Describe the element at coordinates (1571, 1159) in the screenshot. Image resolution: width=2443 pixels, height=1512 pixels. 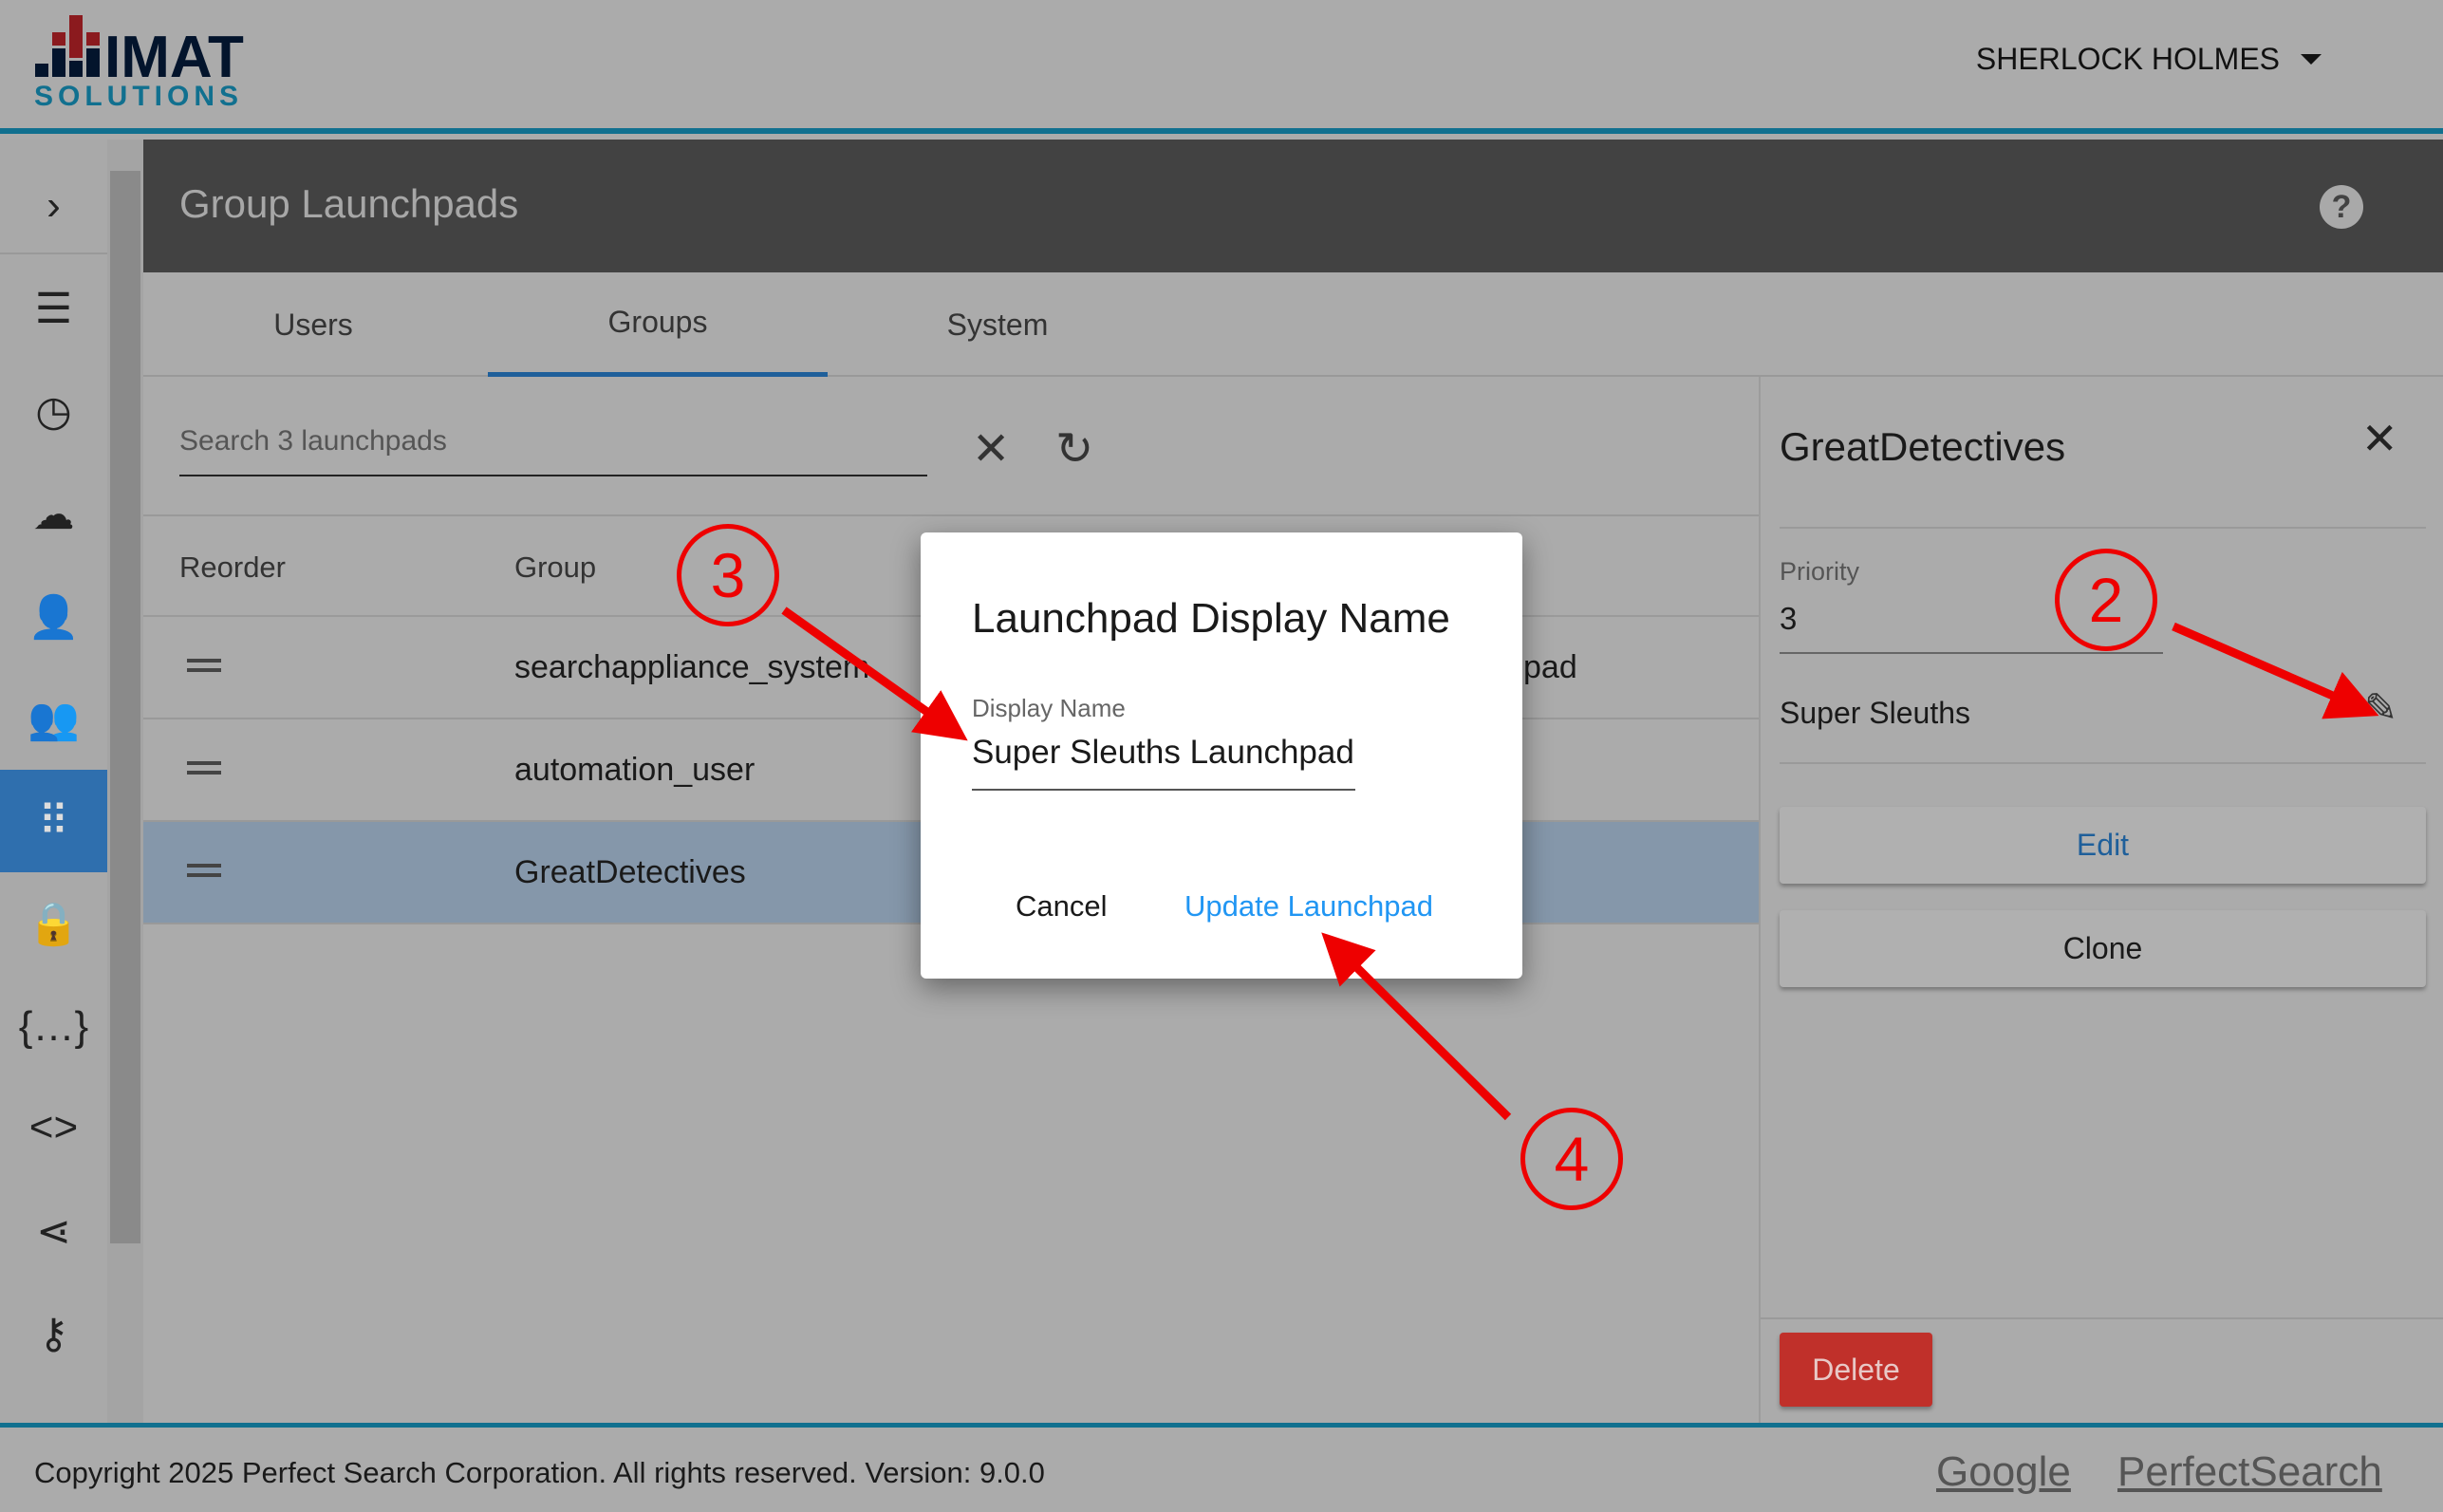
I see `annotation-circle-4: 4` at that location.